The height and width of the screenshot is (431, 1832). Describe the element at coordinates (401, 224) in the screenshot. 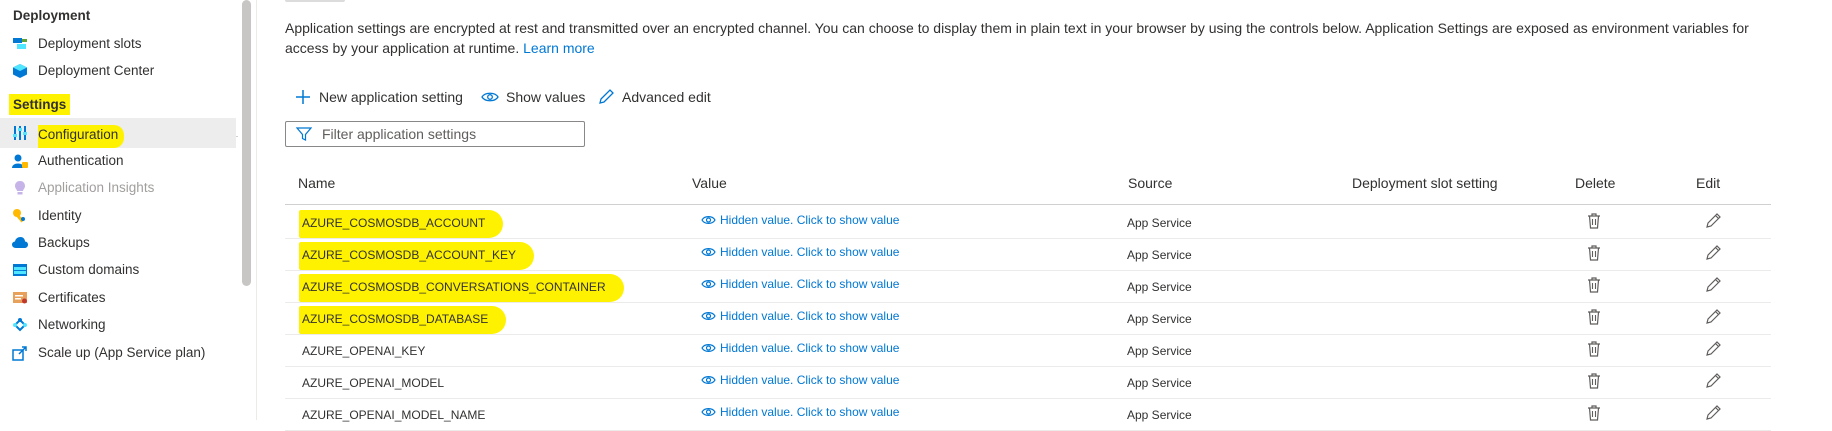

I see `setting-name: AZURE_COSMOSDB_ACCOUNT` at that location.